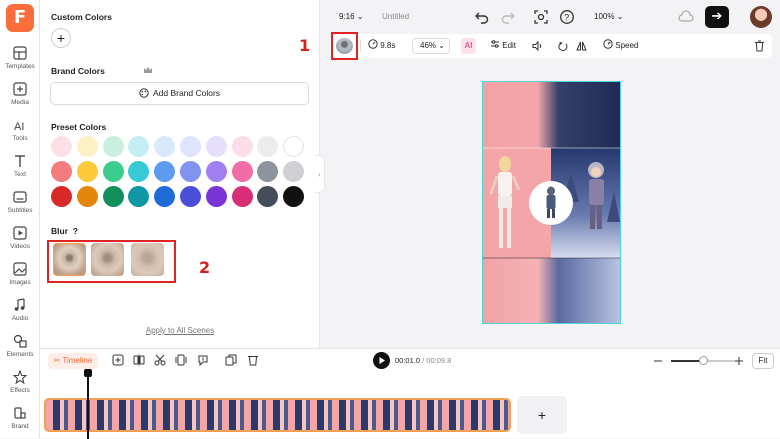  What do you see at coordinates (61, 38) in the screenshot?
I see `add-custom-color-button: +` at bounding box center [61, 38].